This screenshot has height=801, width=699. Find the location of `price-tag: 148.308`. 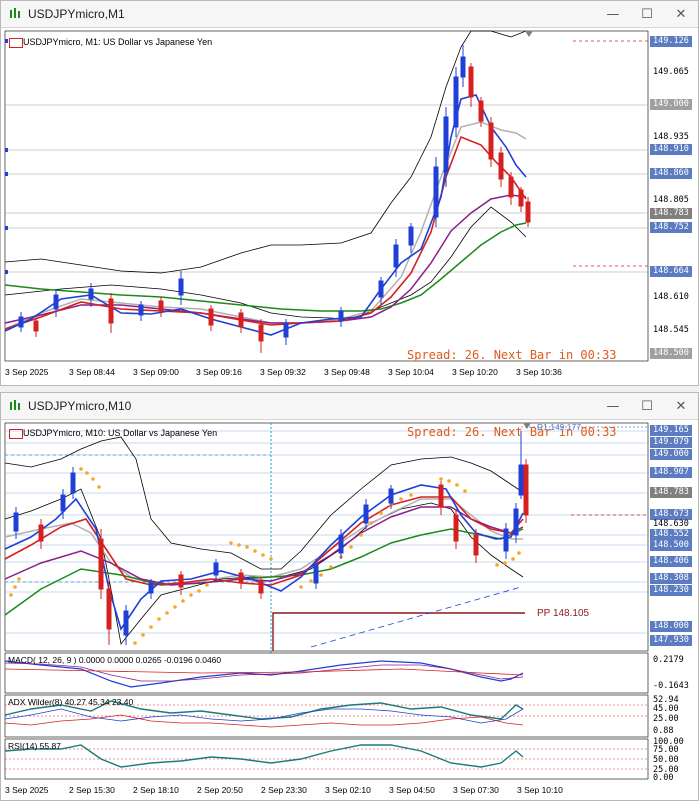

price-tag: 148.308 is located at coordinates (671, 578).